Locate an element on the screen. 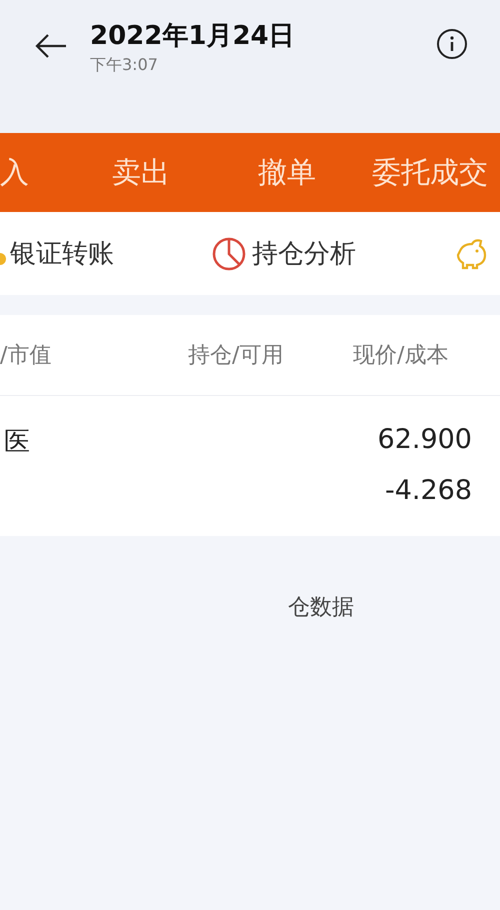  stock-name: 医 is located at coordinates (17, 442).